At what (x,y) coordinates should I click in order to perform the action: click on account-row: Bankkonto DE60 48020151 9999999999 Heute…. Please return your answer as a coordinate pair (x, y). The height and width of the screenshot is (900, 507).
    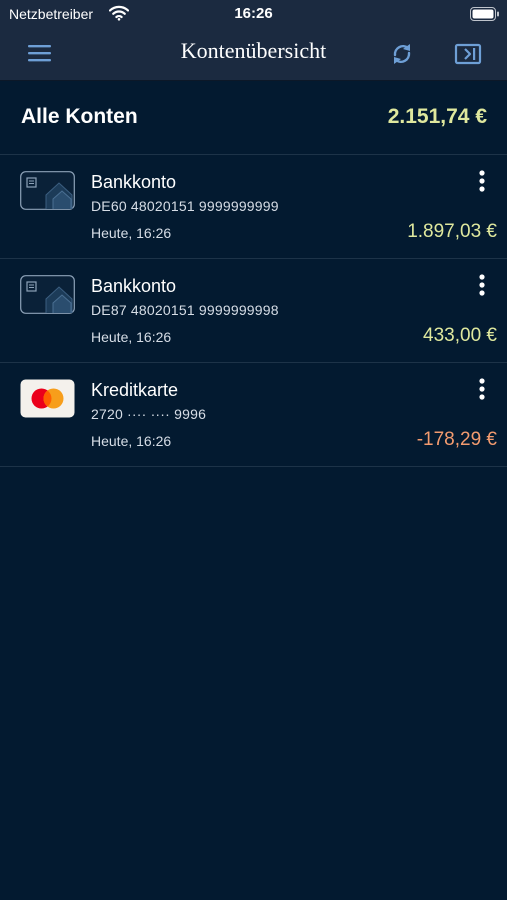
    Looking at the image, I should click on (253, 207).